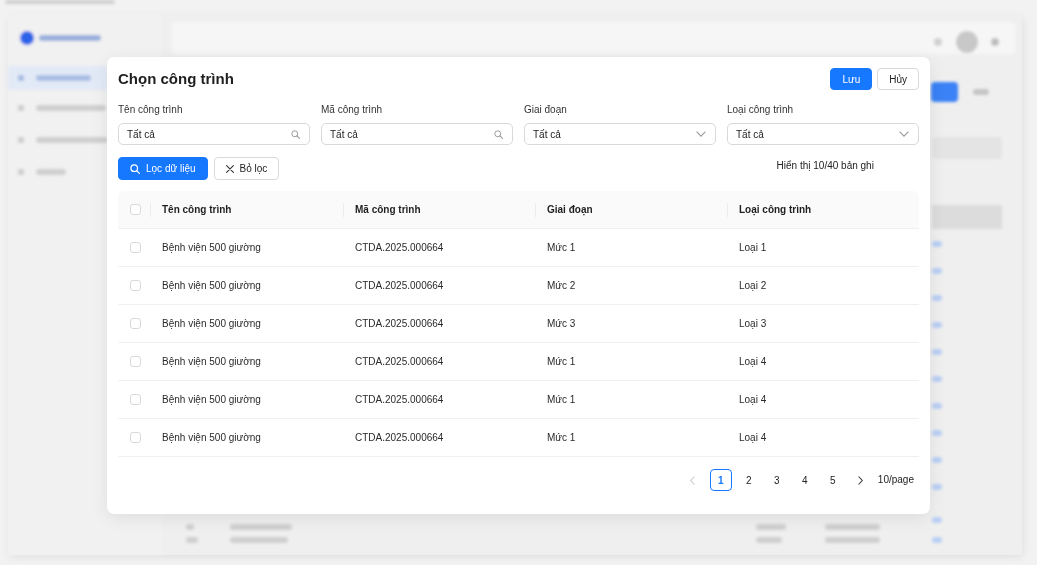  I want to click on page-button: 1, so click(720, 480).